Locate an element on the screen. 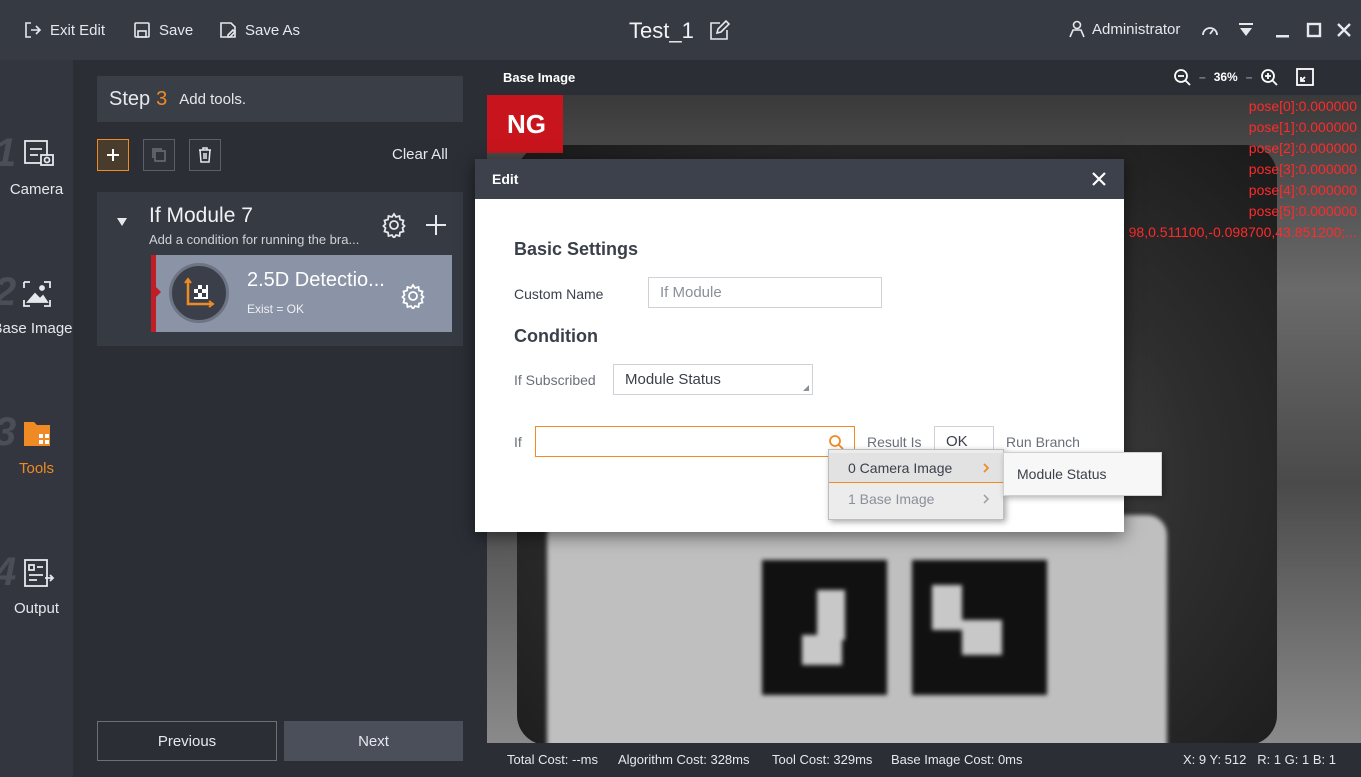  add-tool-button is located at coordinates (113, 155).